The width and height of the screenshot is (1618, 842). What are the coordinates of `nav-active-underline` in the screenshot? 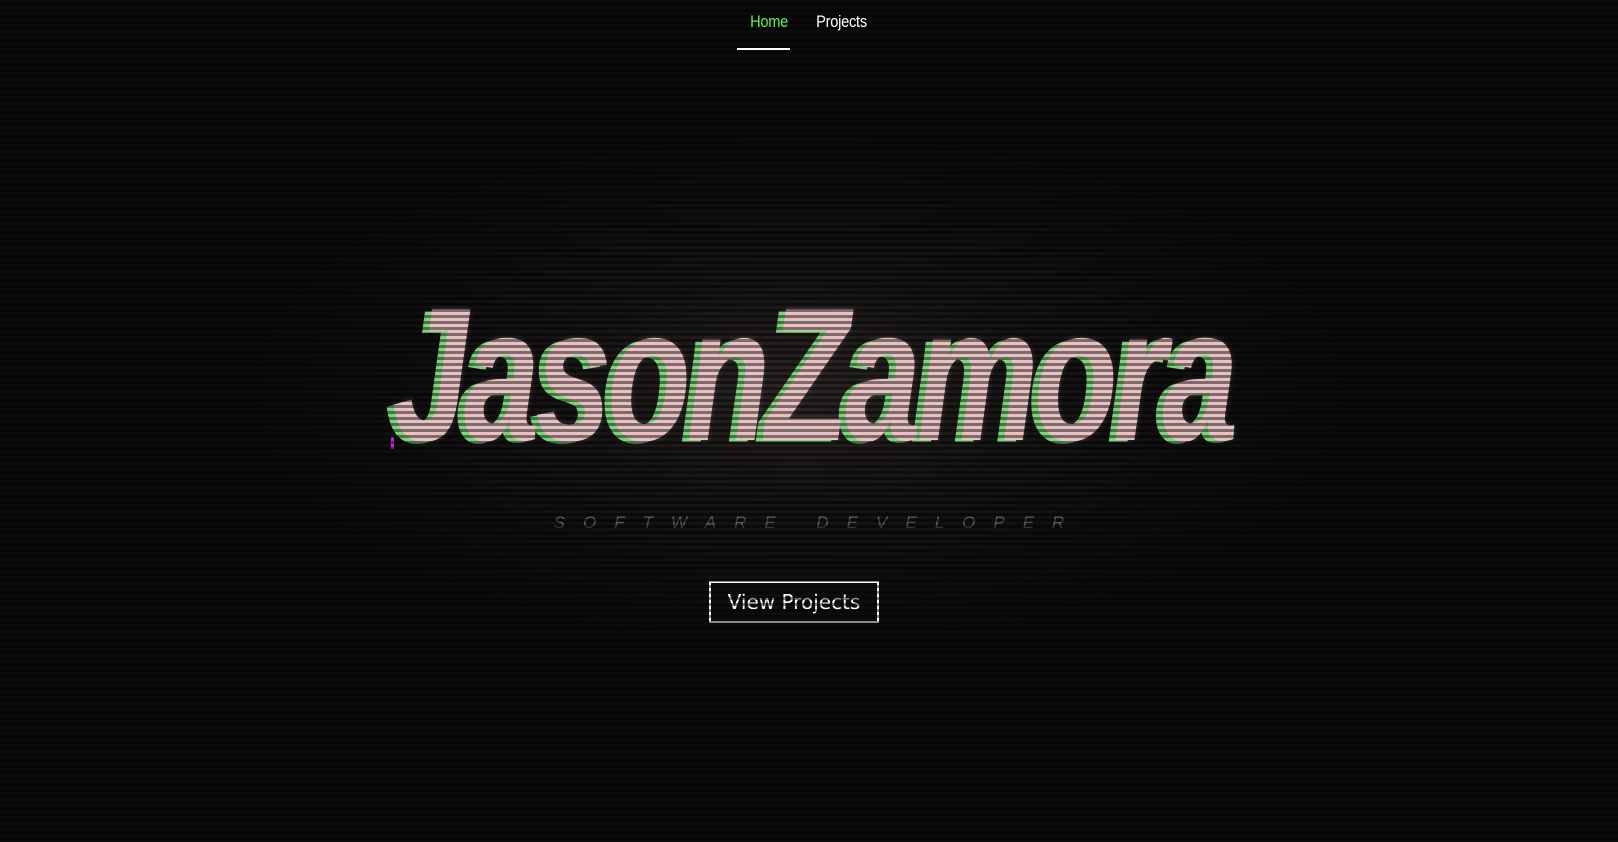 It's located at (763, 49).